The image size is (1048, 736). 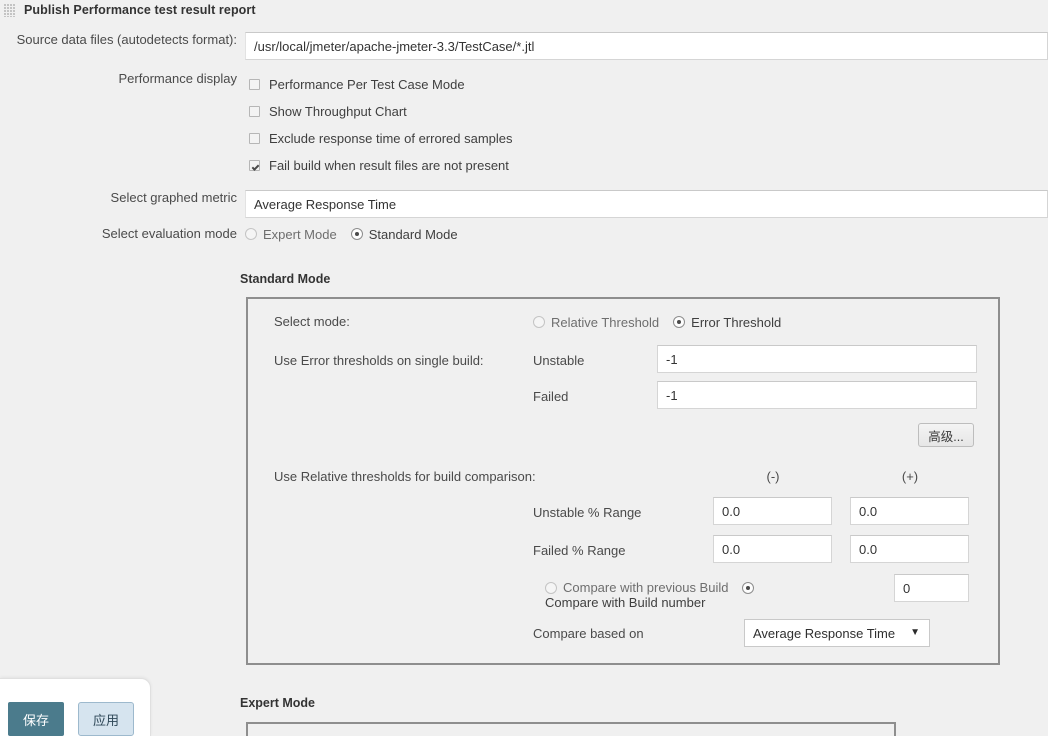 I want to click on save-button: 保存, so click(x=36, y=719).